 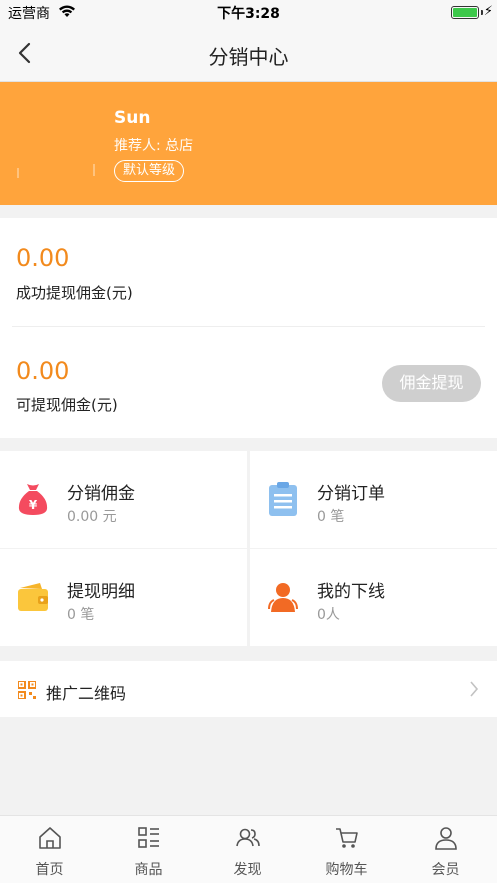 What do you see at coordinates (132, 118) in the screenshot?
I see `user-name: Sun` at bounding box center [132, 118].